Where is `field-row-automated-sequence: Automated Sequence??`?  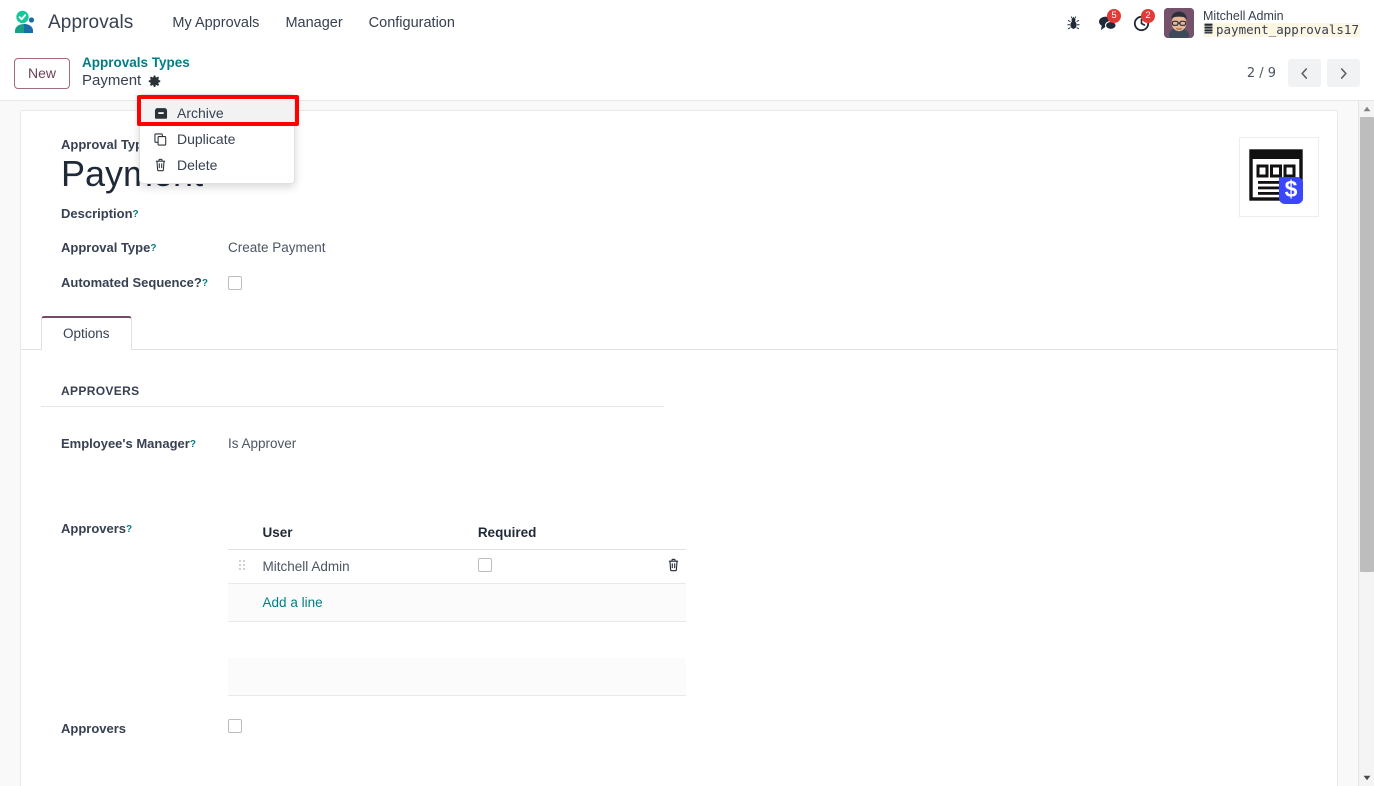 field-row-automated-sequence: Automated Sequence?? is located at coordinates (679, 284).